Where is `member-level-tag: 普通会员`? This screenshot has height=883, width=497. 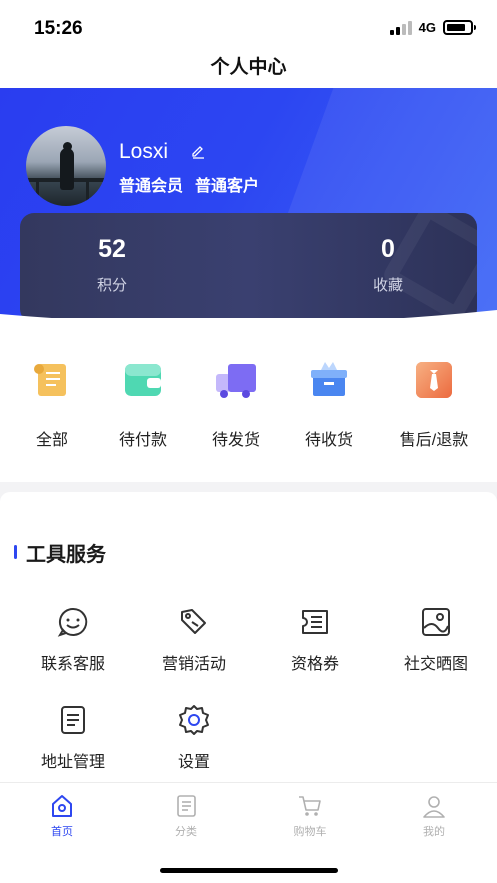
member-level-tag: 普通会员 is located at coordinates (151, 186).